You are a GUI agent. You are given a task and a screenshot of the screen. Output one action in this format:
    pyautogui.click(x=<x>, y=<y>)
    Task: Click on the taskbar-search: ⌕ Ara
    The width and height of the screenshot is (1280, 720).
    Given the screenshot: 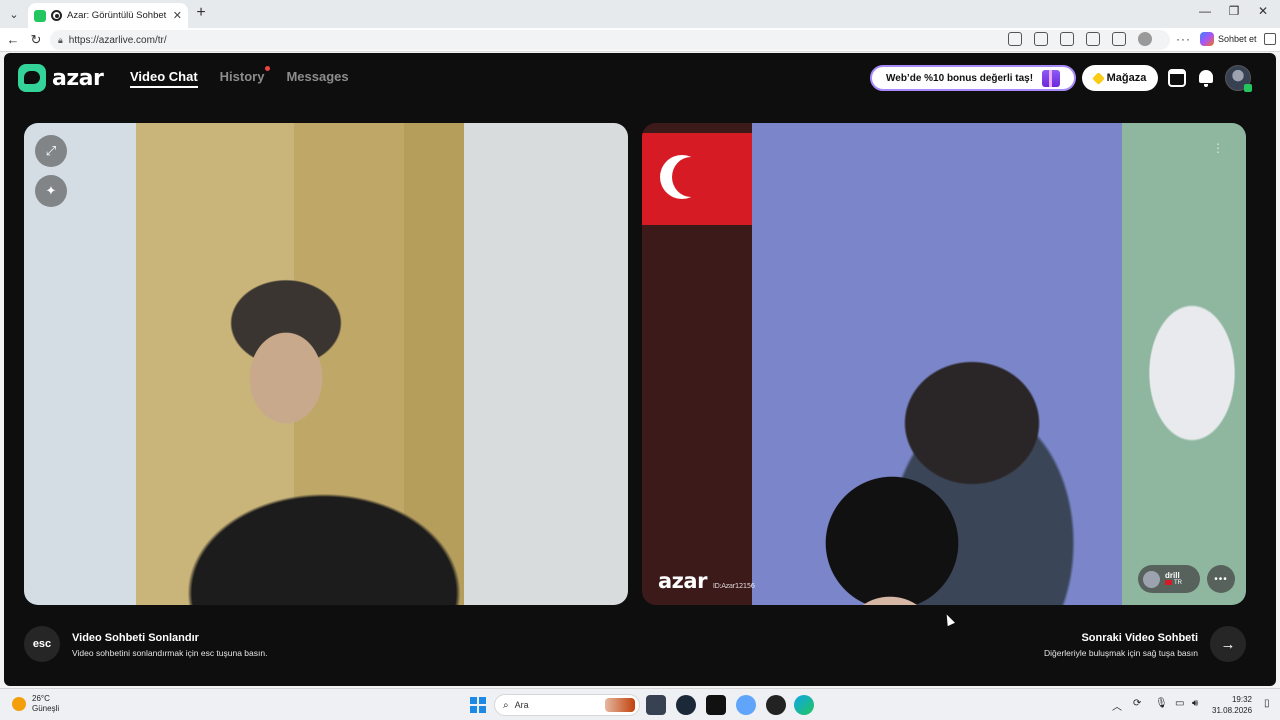 What is the action you would take?
    pyautogui.click(x=567, y=705)
    